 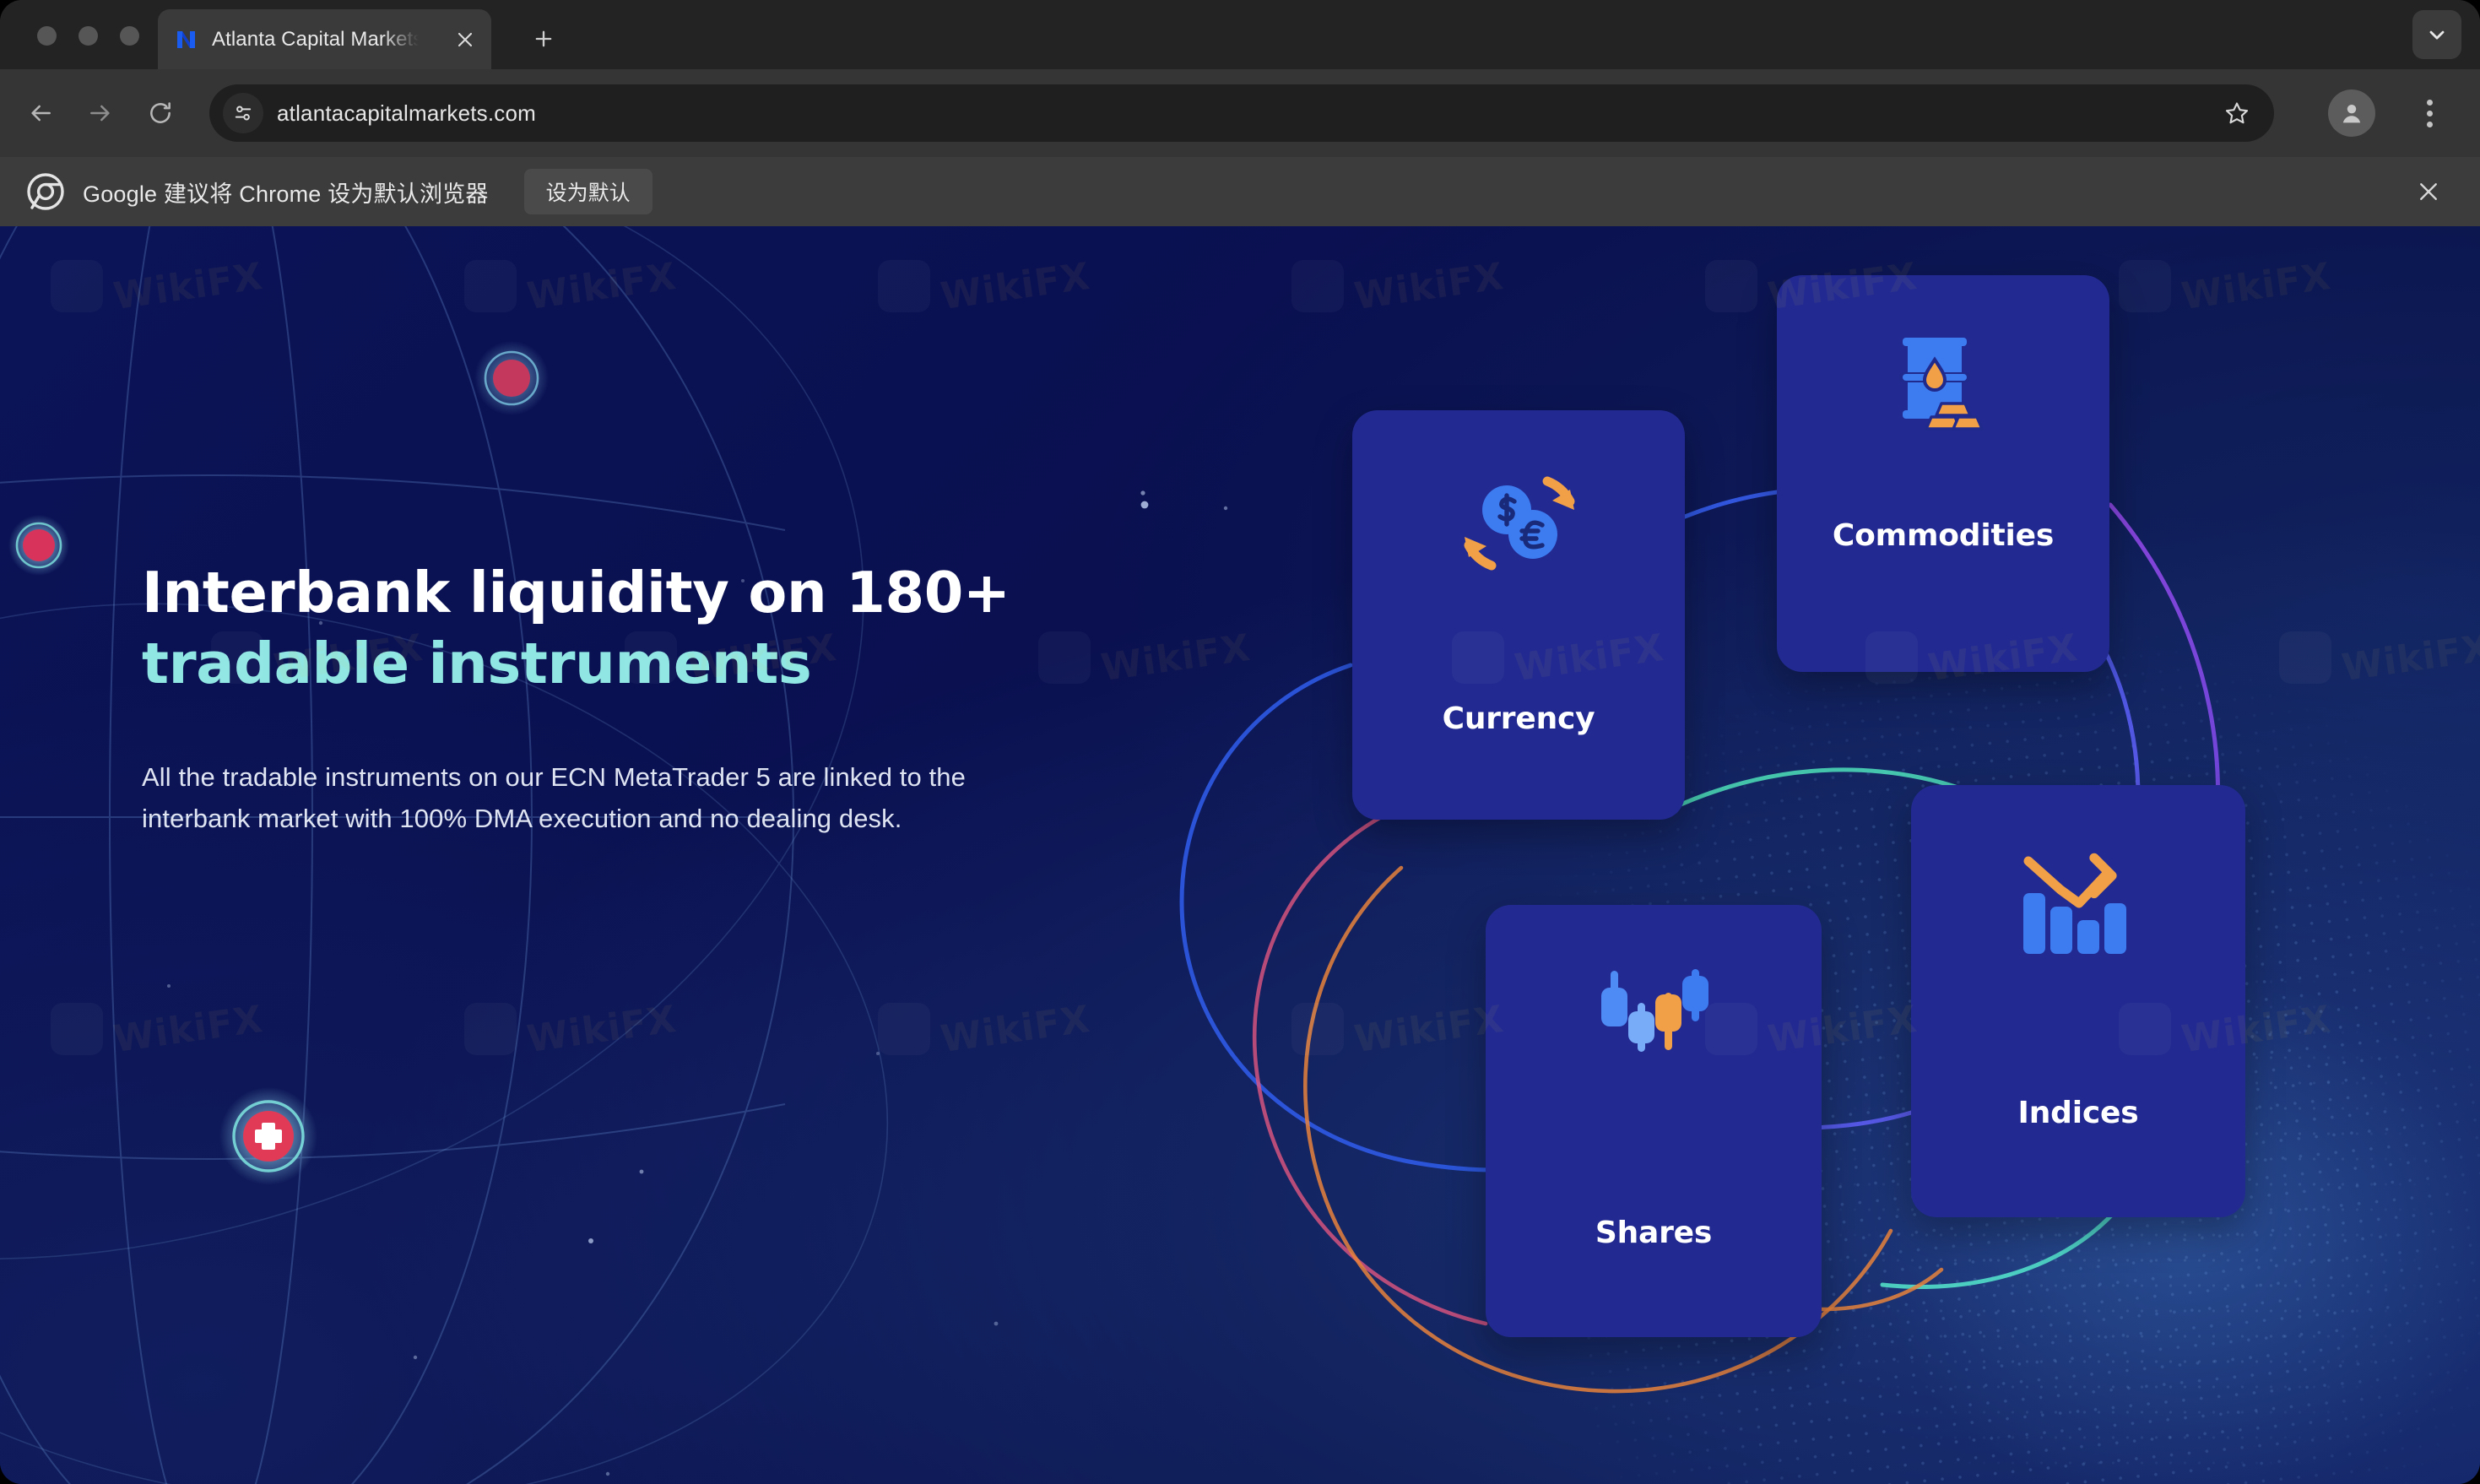 I want to click on maximize-window-button, so click(x=129, y=36).